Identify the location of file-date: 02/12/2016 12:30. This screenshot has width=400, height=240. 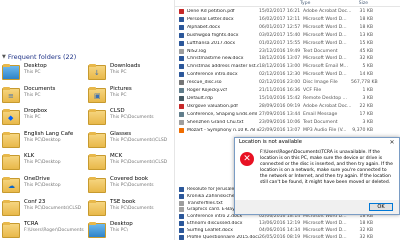
(280, 75).